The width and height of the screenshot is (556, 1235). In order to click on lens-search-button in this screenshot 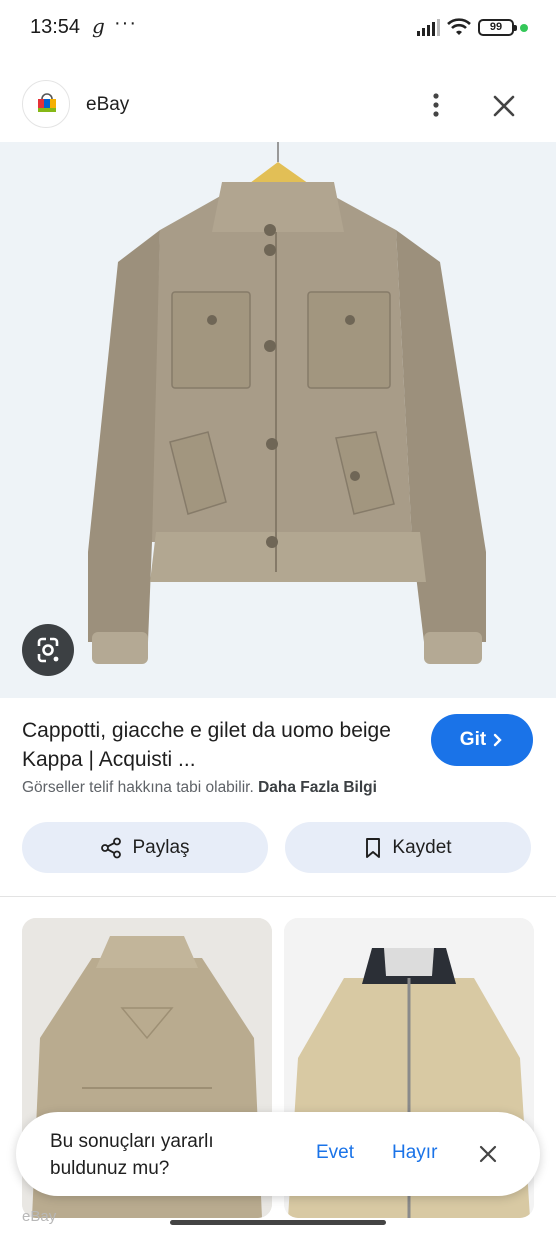, I will do `click(48, 650)`.